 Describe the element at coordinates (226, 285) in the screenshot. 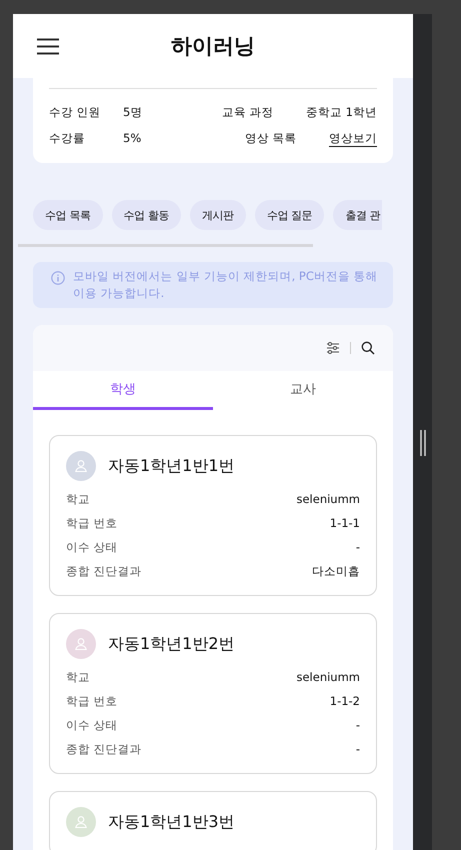

I see `notice-text: 모바일 버전에서는 일부 기능이 제한되며, PC버전을 통해 이용 가능합니다.` at that location.